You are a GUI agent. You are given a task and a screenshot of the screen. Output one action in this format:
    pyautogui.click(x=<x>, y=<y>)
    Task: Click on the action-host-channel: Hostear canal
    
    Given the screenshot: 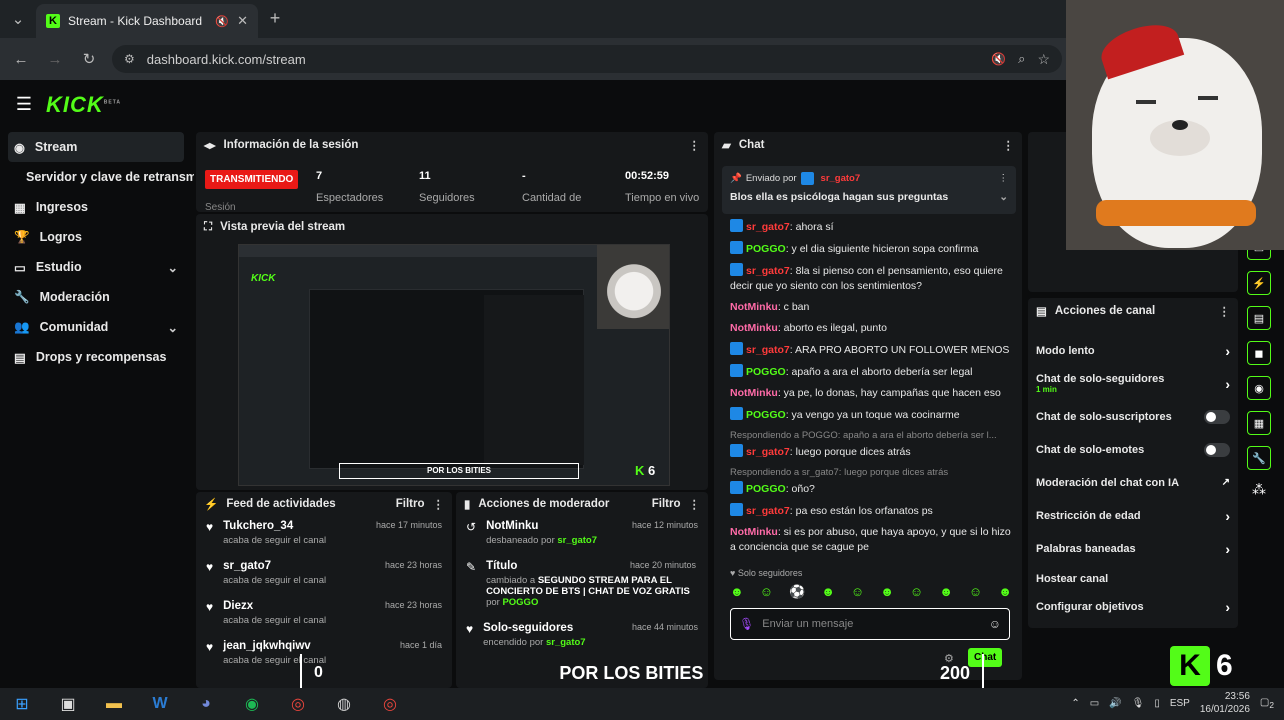 What is the action you would take?
    pyautogui.click(x=1133, y=579)
    